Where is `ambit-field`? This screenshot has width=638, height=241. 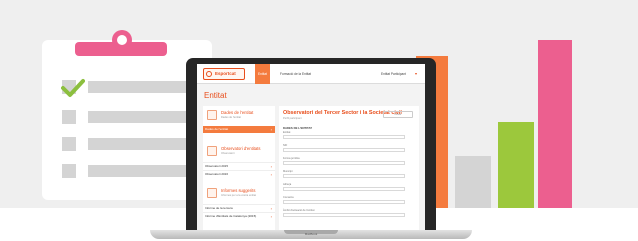 ambit-field is located at coordinates (344, 215).